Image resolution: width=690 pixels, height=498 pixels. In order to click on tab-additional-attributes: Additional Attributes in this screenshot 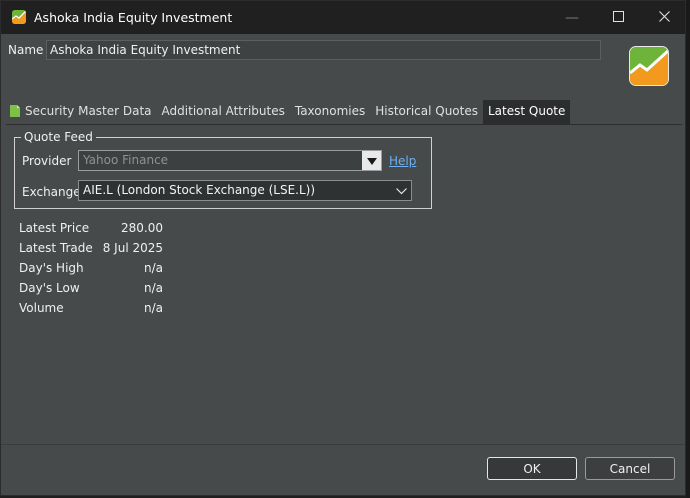, I will do `click(223, 112)`.